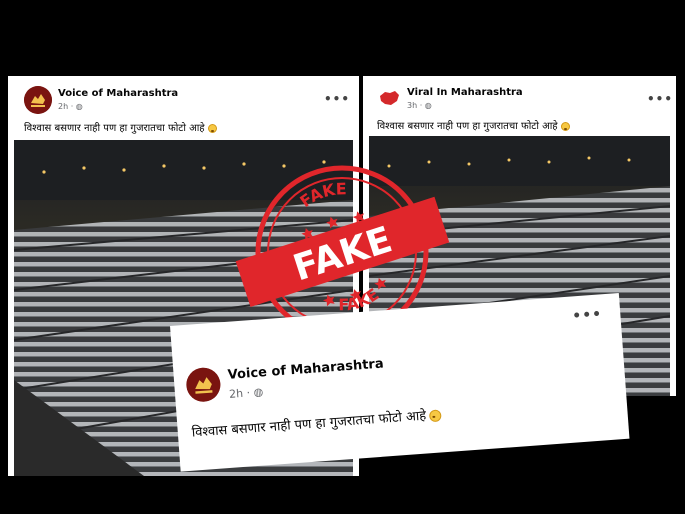 This screenshot has width=685, height=514. I want to click on post-time-text: 3h, so click(412, 105).